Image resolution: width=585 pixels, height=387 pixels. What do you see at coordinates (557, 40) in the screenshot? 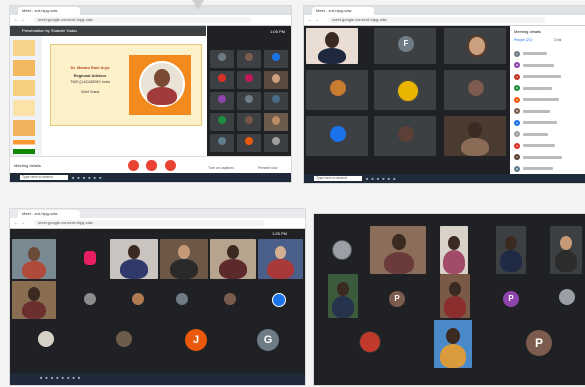
I see `tab-chat: Chat` at bounding box center [557, 40].